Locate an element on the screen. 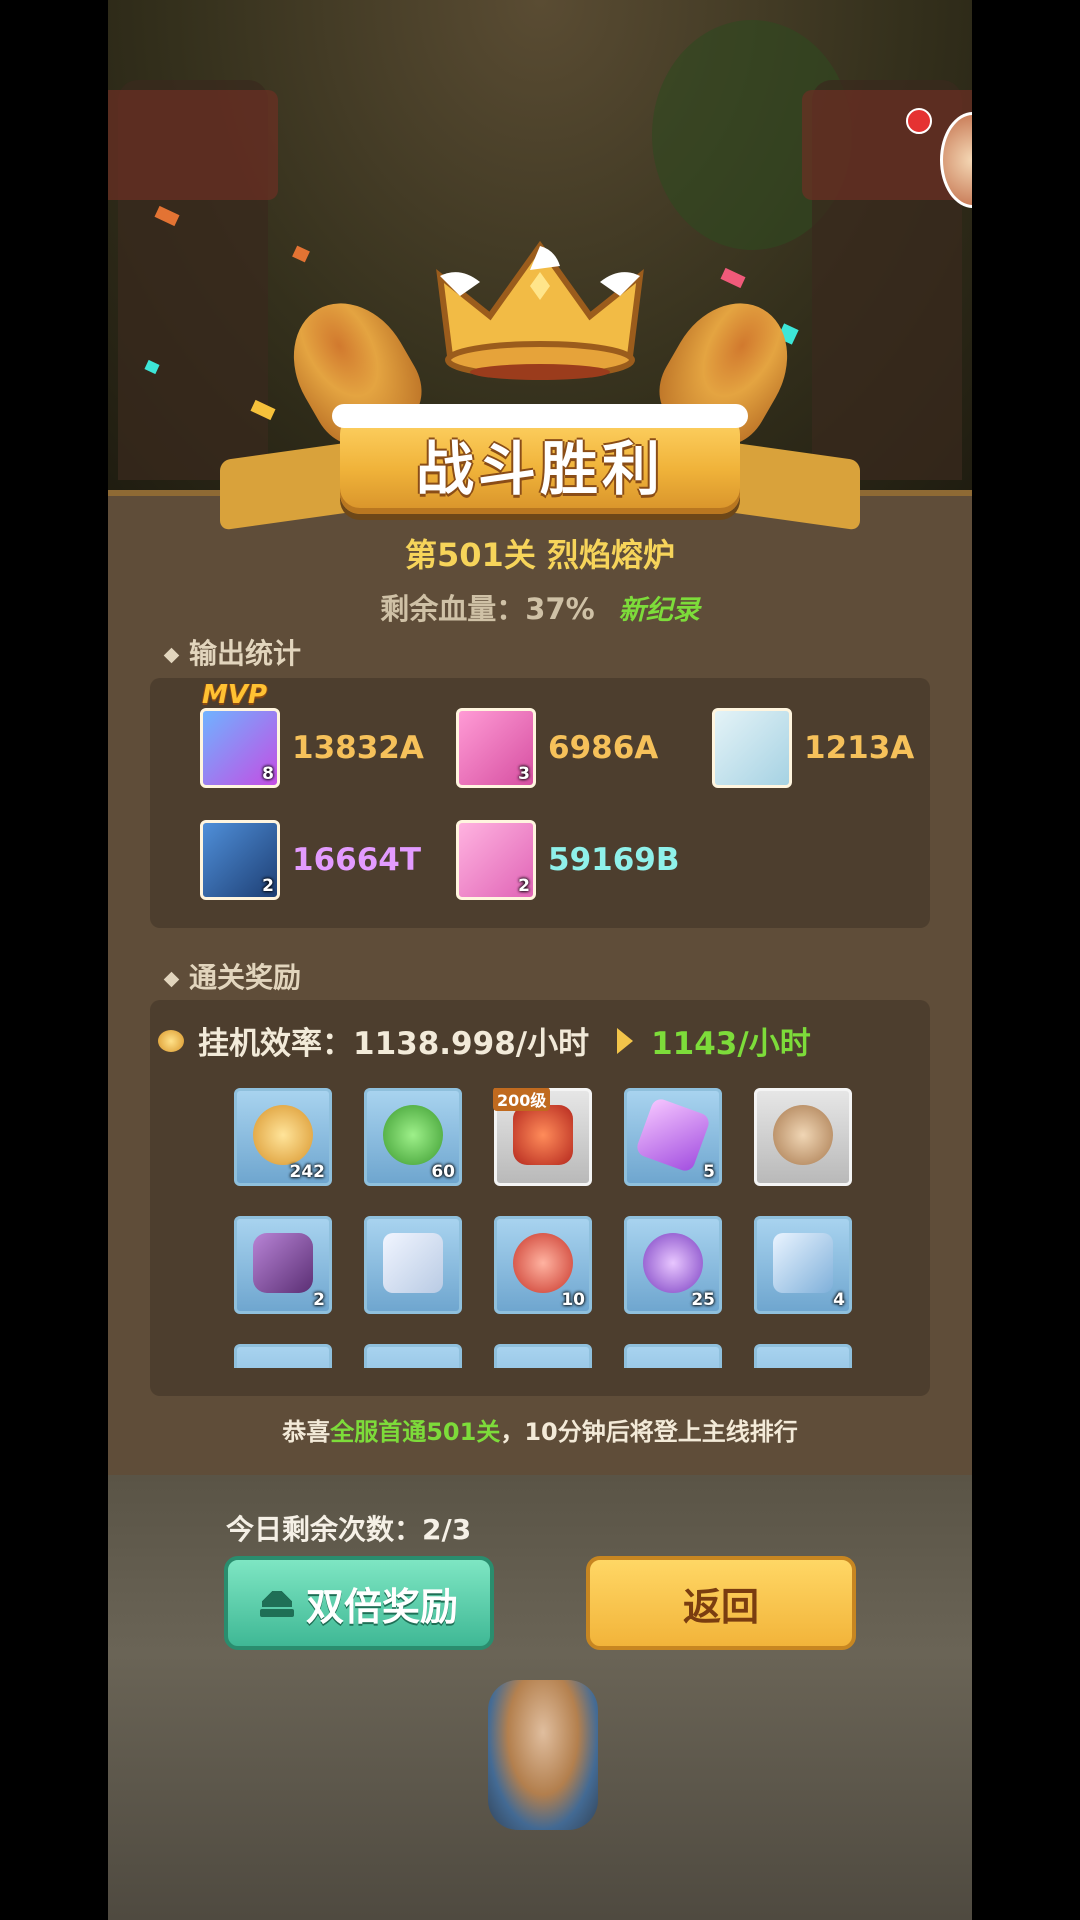 This screenshot has height=1920, width=1080. bull-skull-icon is located at coordinates (803, 1135).